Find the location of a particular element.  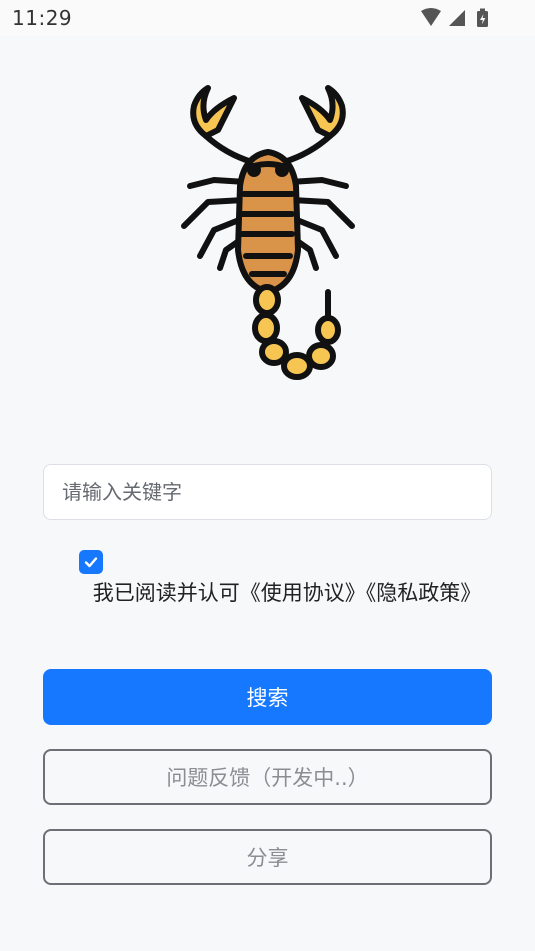

status-time: 11:29 is located at coordinates (42, 18).